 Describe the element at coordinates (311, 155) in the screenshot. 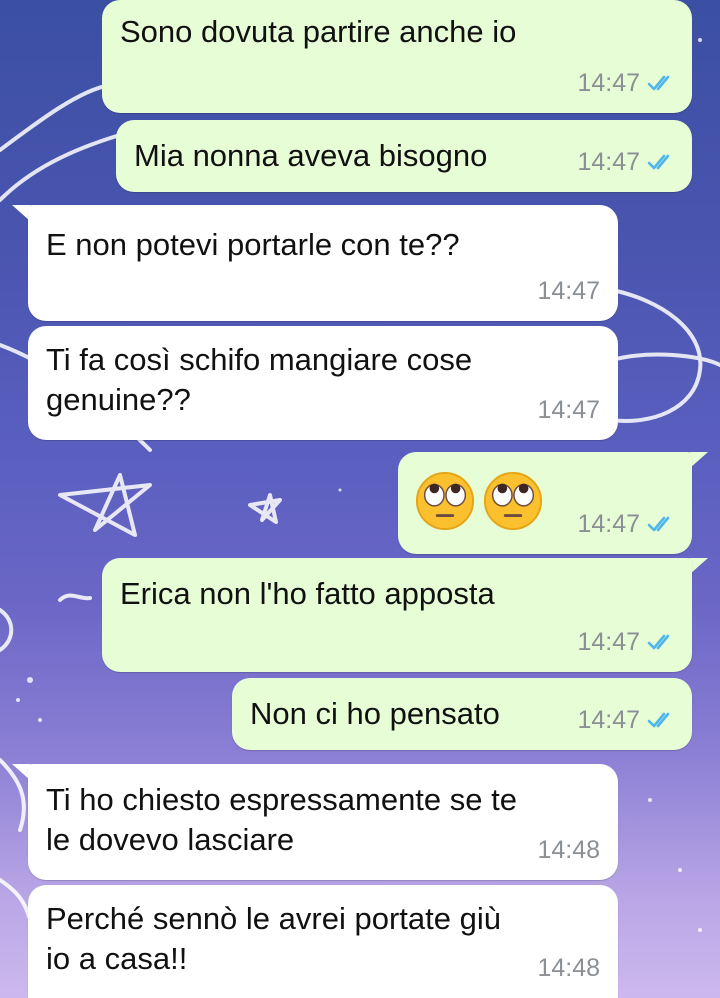

I see `message-text: Mia nonna aveva bisogno` at that location.